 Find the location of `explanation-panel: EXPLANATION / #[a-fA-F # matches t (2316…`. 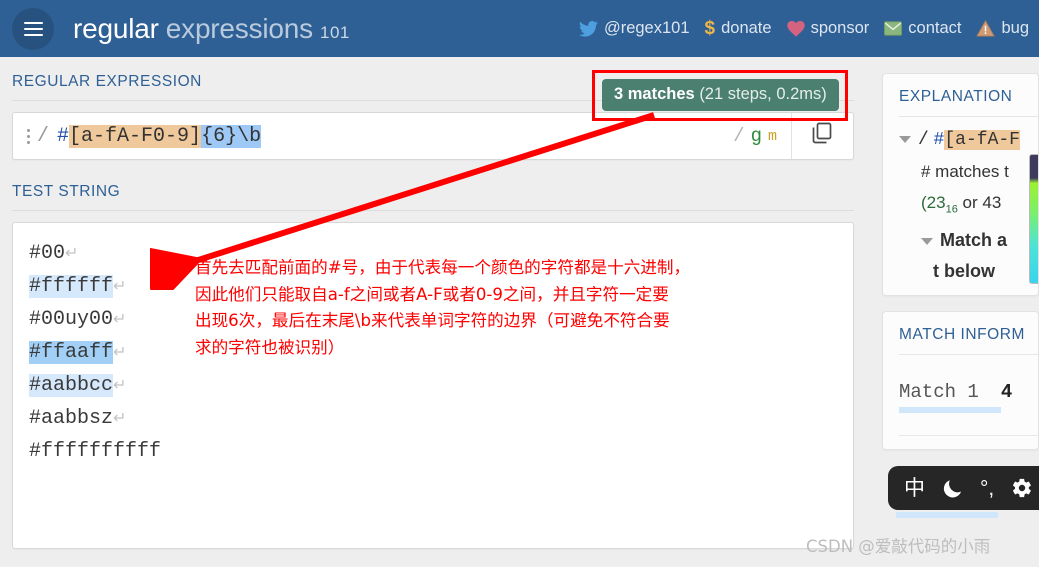

explanation-panel: EXPLANATION / #[a-fA-F # matches t (2316… is located at coordinates (960, 184).